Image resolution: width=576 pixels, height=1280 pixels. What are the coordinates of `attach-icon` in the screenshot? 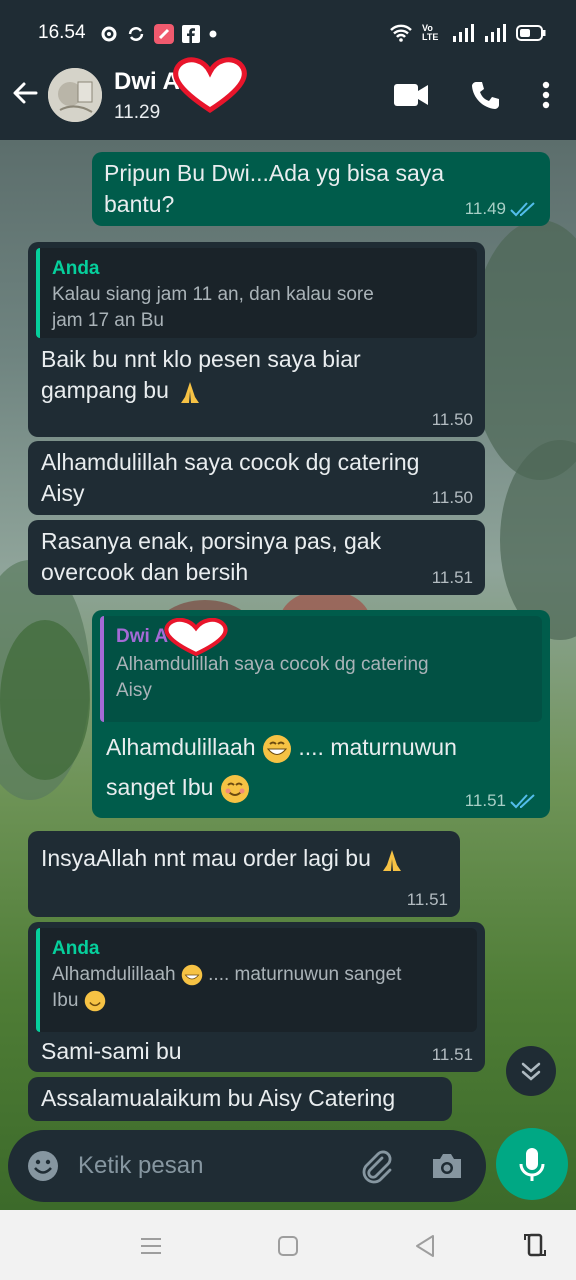 It's located at (376, 1166).